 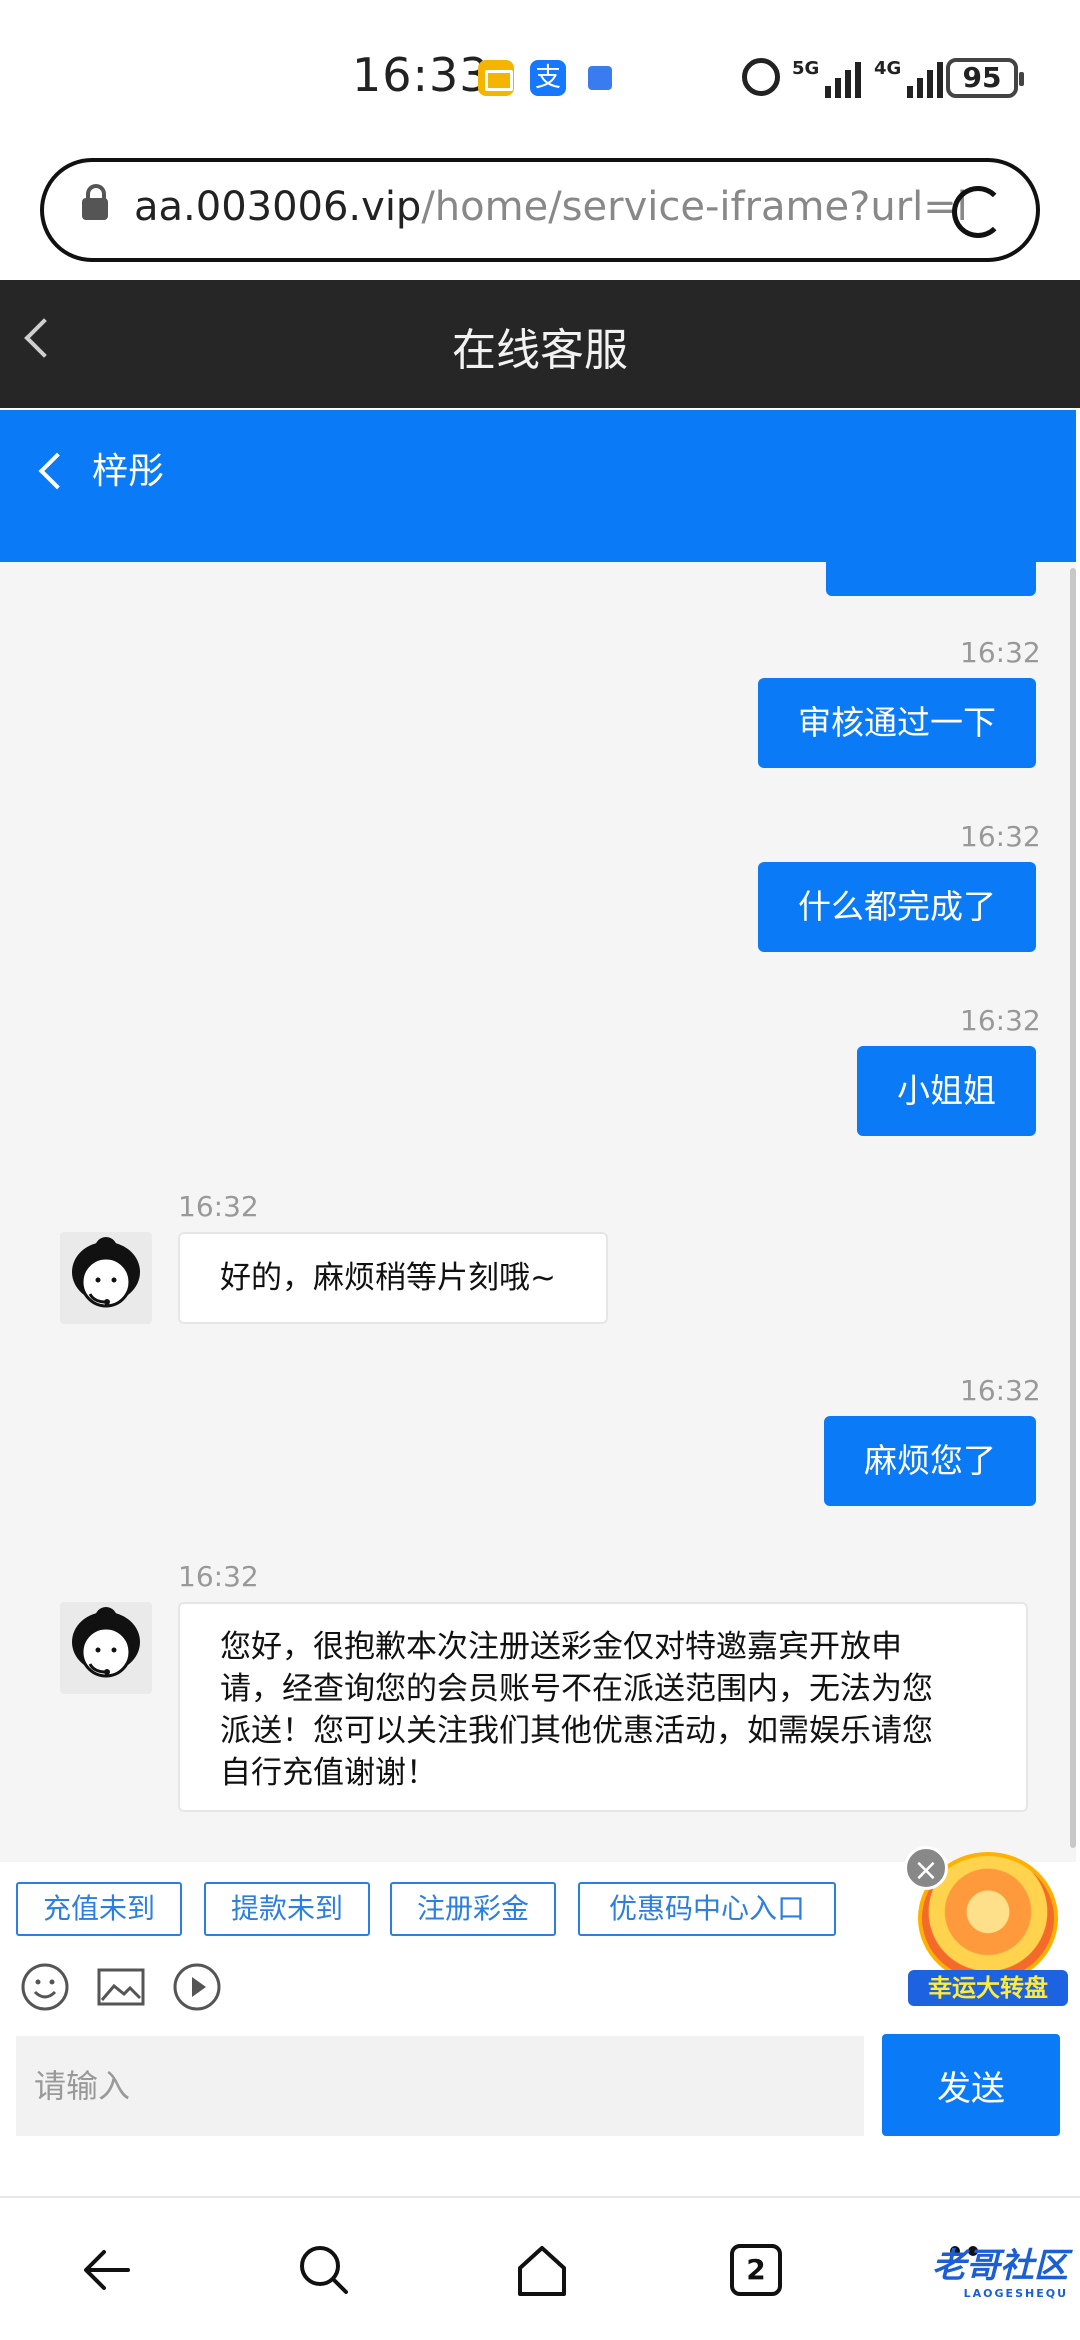 I want to click on mail-notification-icon, so click(x=496, y=78).